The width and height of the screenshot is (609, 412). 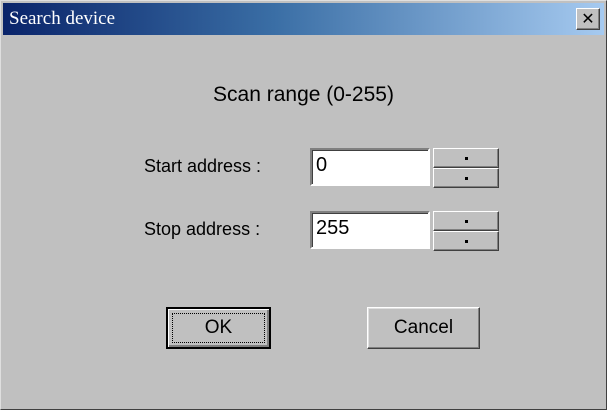 I want to click on start-address-up-button, so click(x=466, y=158).